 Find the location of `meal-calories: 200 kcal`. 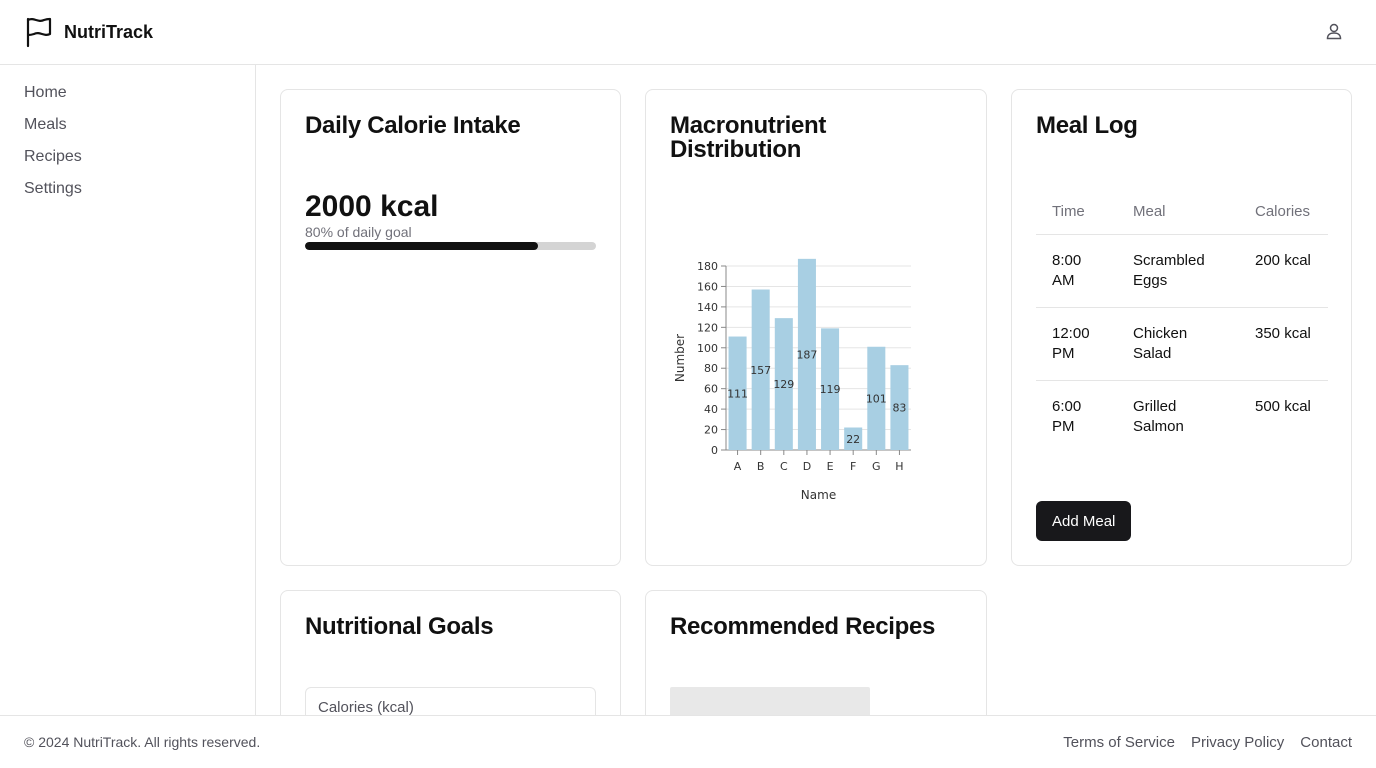

meal-calories: 200 kcal is located at coordinates (1283, 271).